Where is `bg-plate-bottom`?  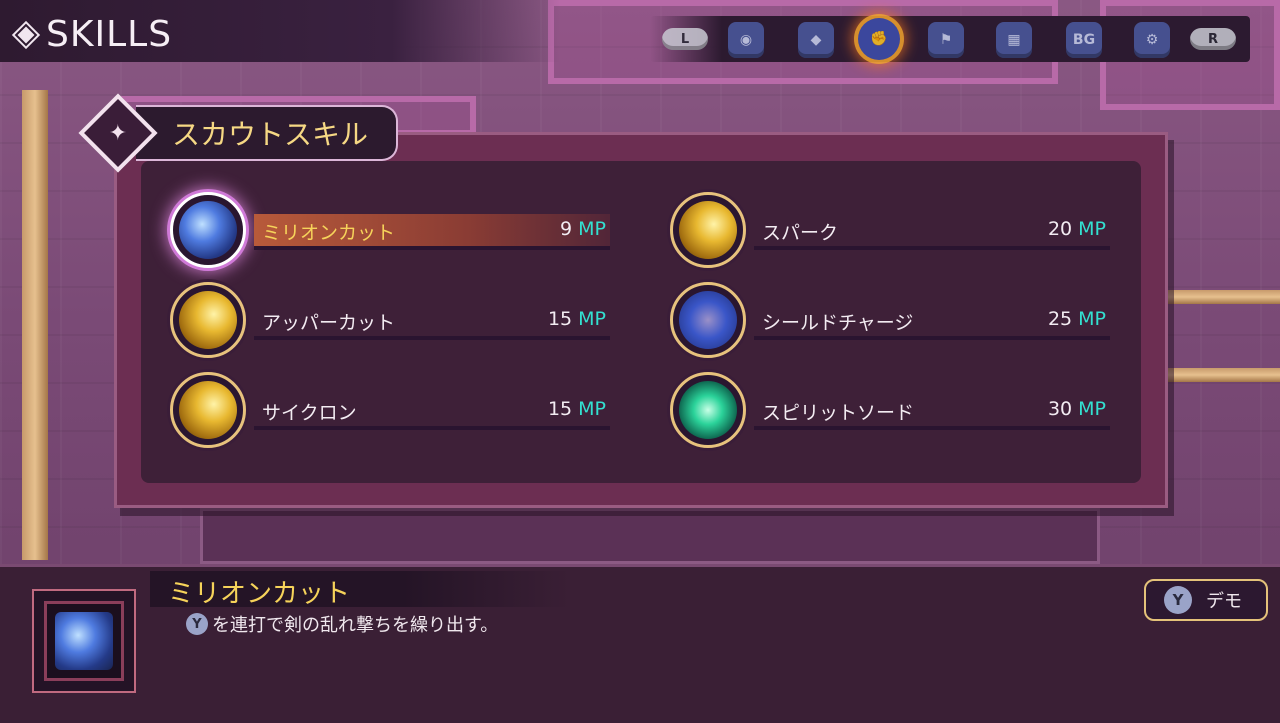 bg-plate-bottom is located at coordinates (650, 536).